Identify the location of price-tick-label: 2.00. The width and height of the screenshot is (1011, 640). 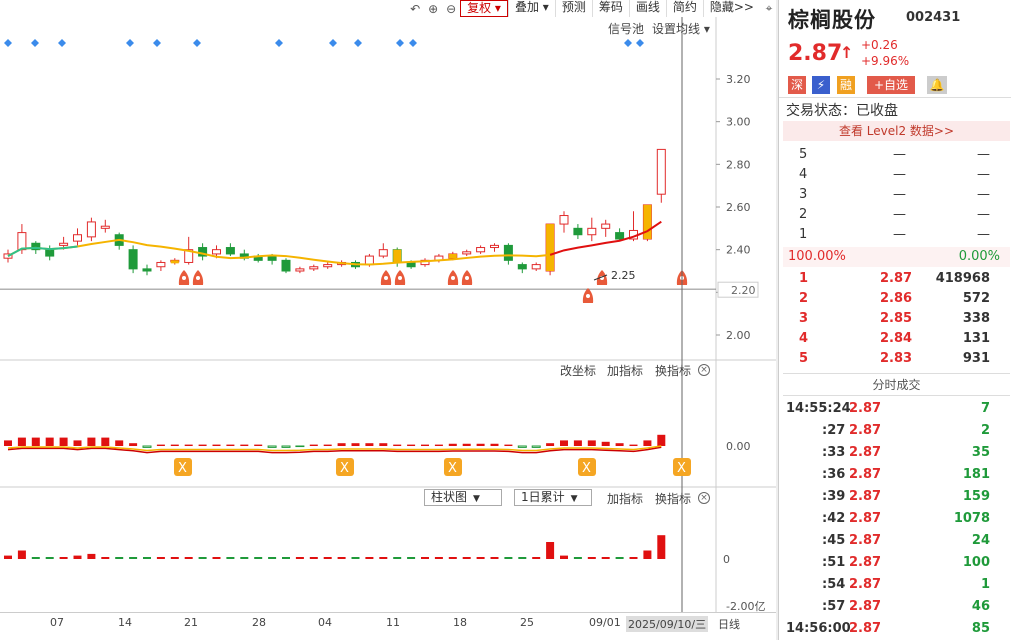
(738, 335).